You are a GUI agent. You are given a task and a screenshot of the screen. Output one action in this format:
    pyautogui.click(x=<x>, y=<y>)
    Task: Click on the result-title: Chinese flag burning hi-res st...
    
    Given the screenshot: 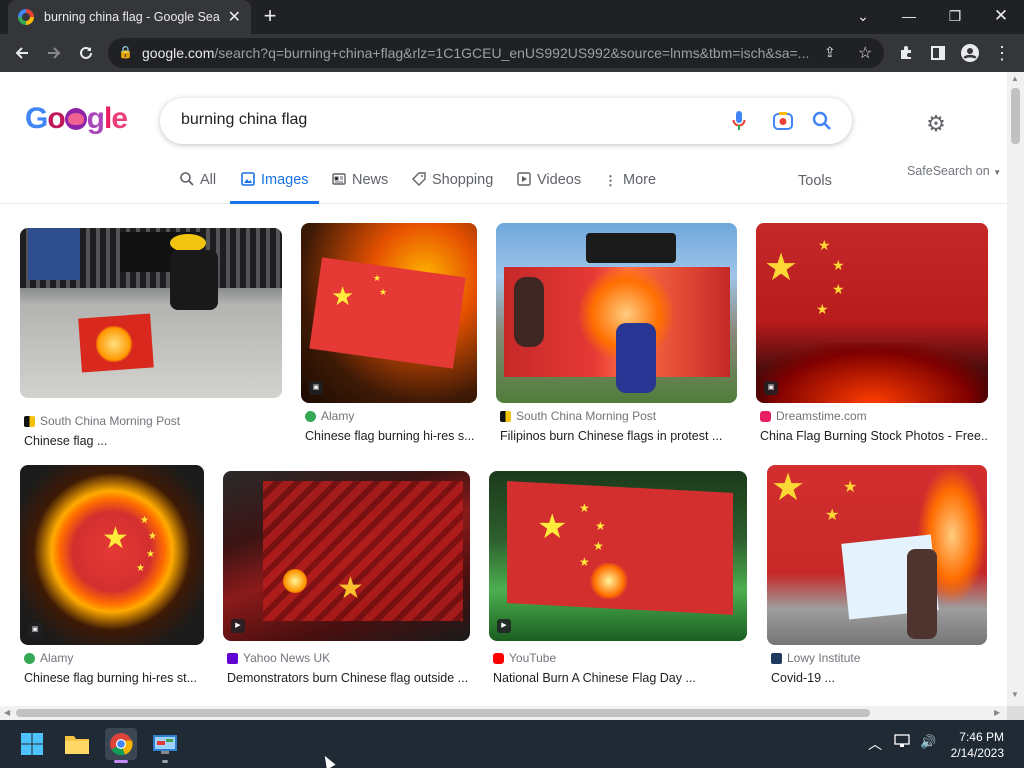 What is the action you would take?
    pyautogui.click(x=114, y=678)
    